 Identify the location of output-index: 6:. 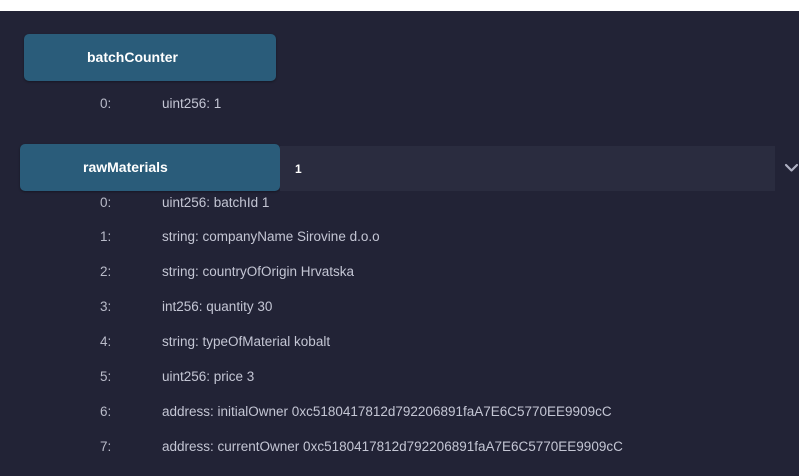
(106, 411).